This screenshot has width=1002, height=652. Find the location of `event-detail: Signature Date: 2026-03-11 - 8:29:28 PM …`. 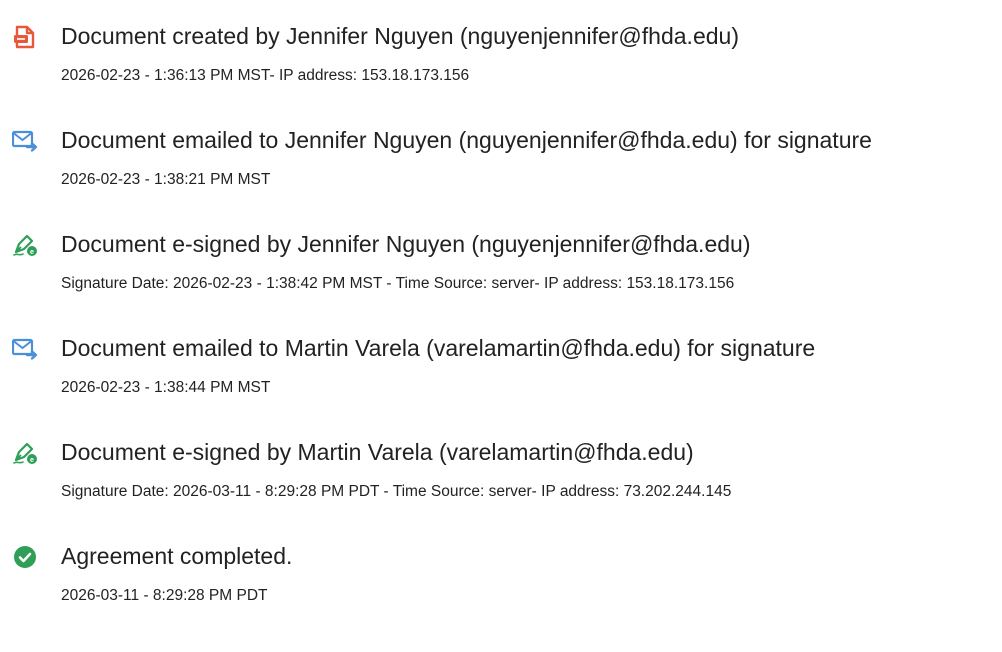

event-detail: Signature Date: 2026-03-11 - 8:29:28 PM … is located at coordinates (396, 491).